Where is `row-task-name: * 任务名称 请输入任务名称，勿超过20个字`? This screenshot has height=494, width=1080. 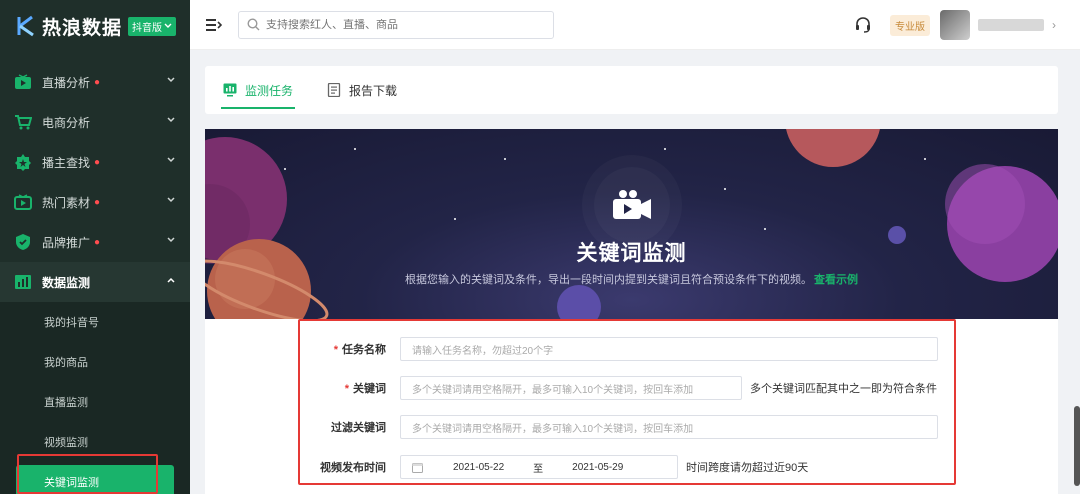
row-task-name: * 任务名称 请输入任务名称，勿超过20个字 is located at coordinates (619, 349).